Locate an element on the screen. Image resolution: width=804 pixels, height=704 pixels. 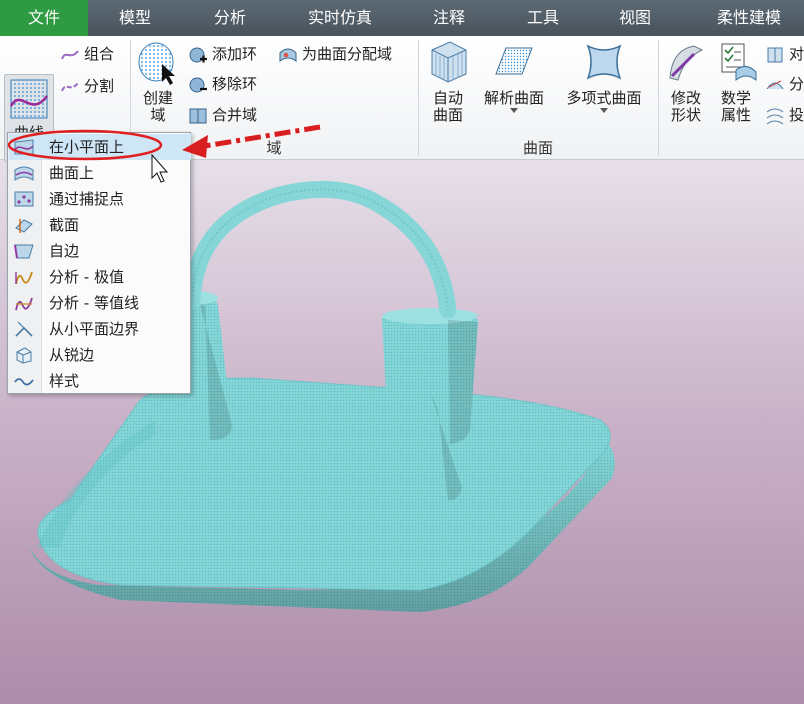
menu-item-label: 截面 is located at coordinates (64, 225).